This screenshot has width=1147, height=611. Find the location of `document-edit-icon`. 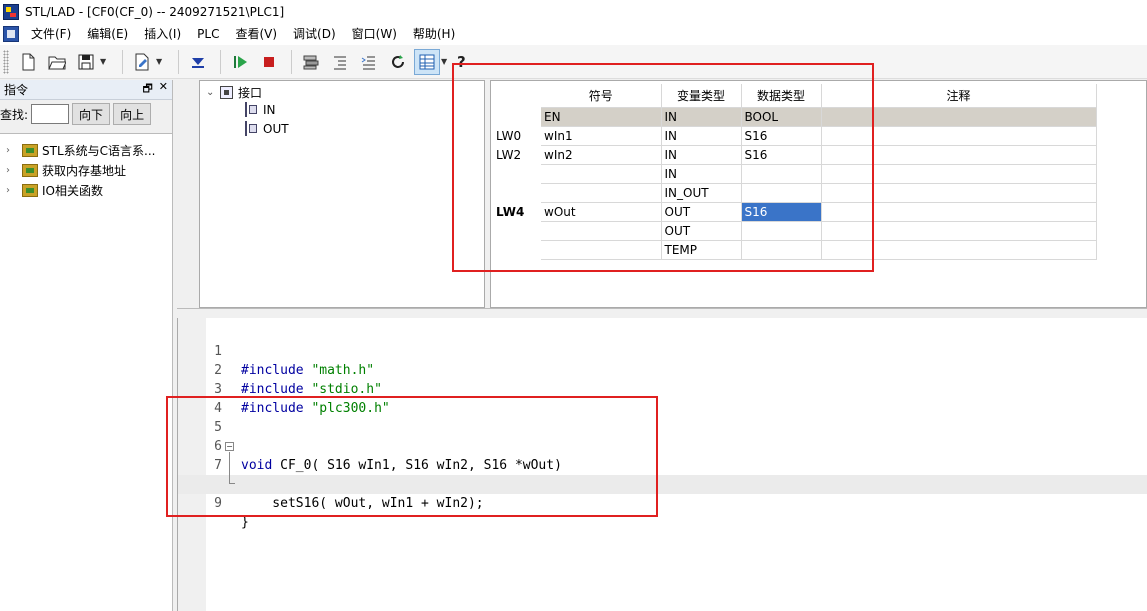

document-edit-icon is located at coordinates (142, 61).